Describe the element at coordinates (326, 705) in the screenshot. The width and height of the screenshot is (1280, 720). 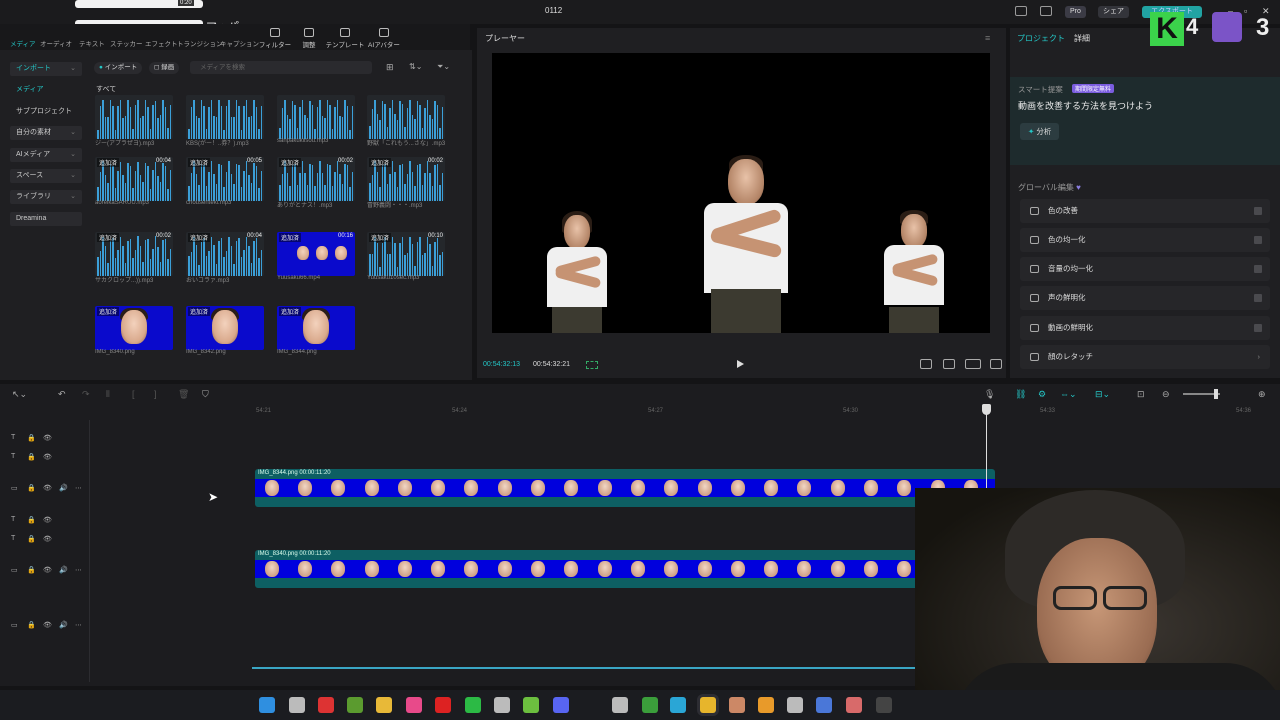
I see `chrome-alt-icon` at that location.